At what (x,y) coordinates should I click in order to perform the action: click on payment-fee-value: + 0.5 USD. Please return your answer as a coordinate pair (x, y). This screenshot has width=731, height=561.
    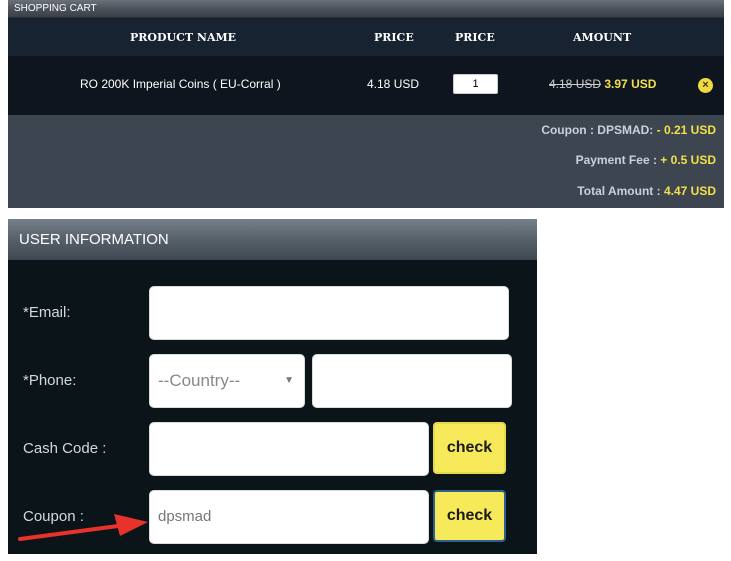
    Looking at the image, I should click on (688, 160).